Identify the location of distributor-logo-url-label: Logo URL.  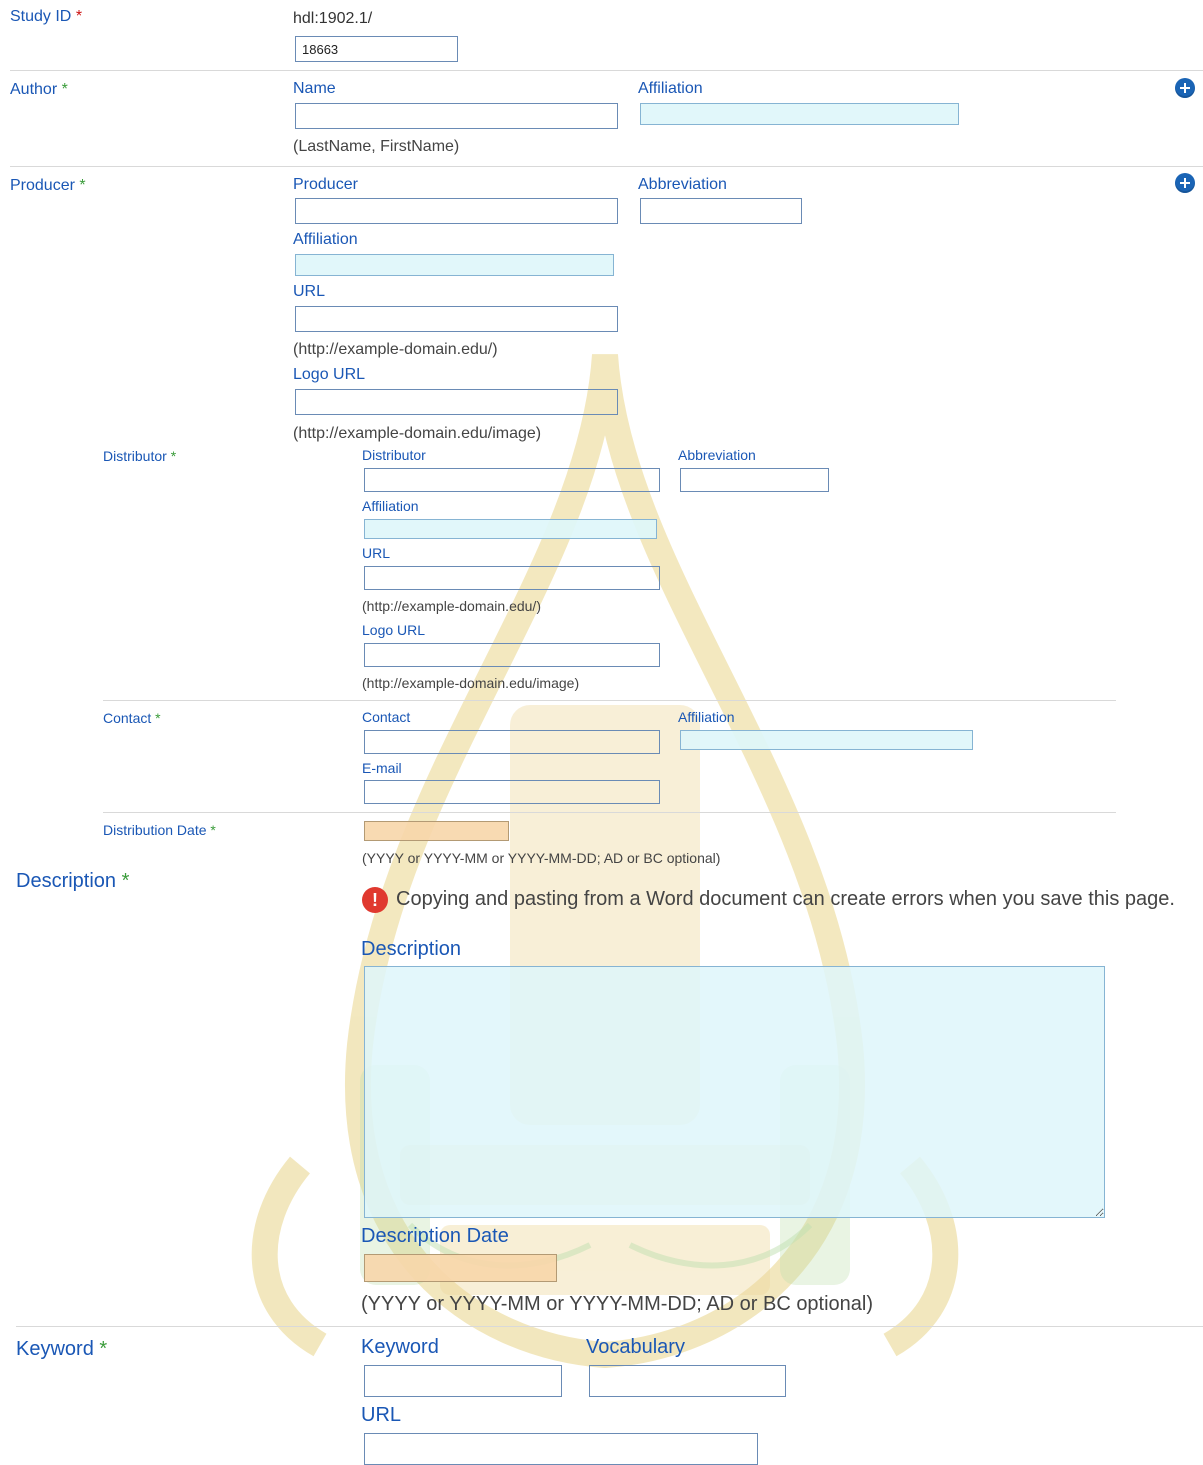
(394, 630).